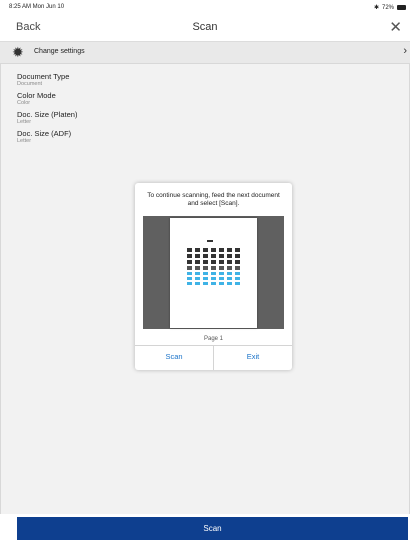 This screenshot has height=542, width=410. I want to click on status-bar: 8:25 AM Mon Jun 10 ✱ 72%, so click(205, 7).